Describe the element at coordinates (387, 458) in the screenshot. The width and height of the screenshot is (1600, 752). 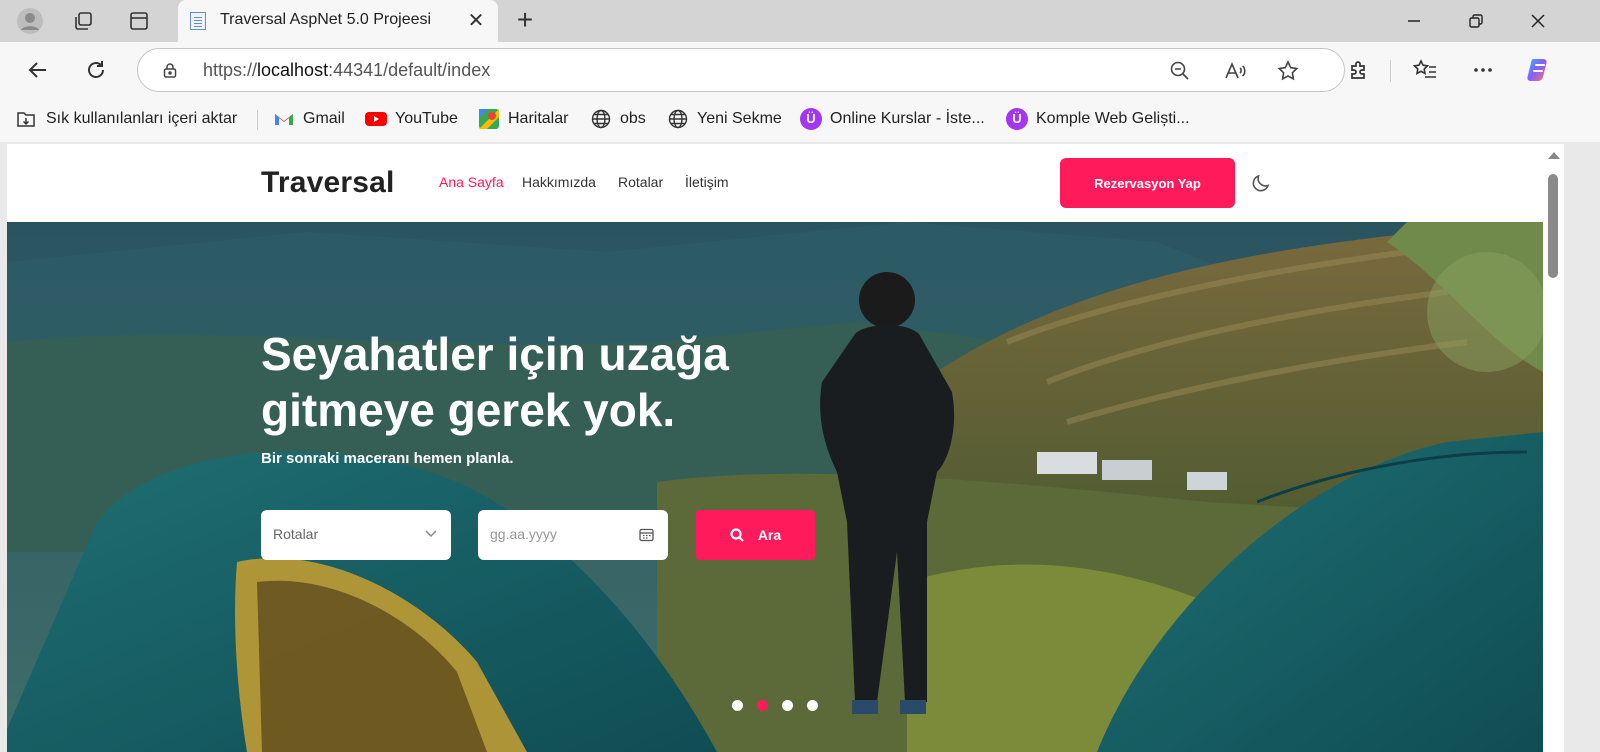
I see `hero-subtitle: Bir sonraki maceranı hemen planla.` at that location.